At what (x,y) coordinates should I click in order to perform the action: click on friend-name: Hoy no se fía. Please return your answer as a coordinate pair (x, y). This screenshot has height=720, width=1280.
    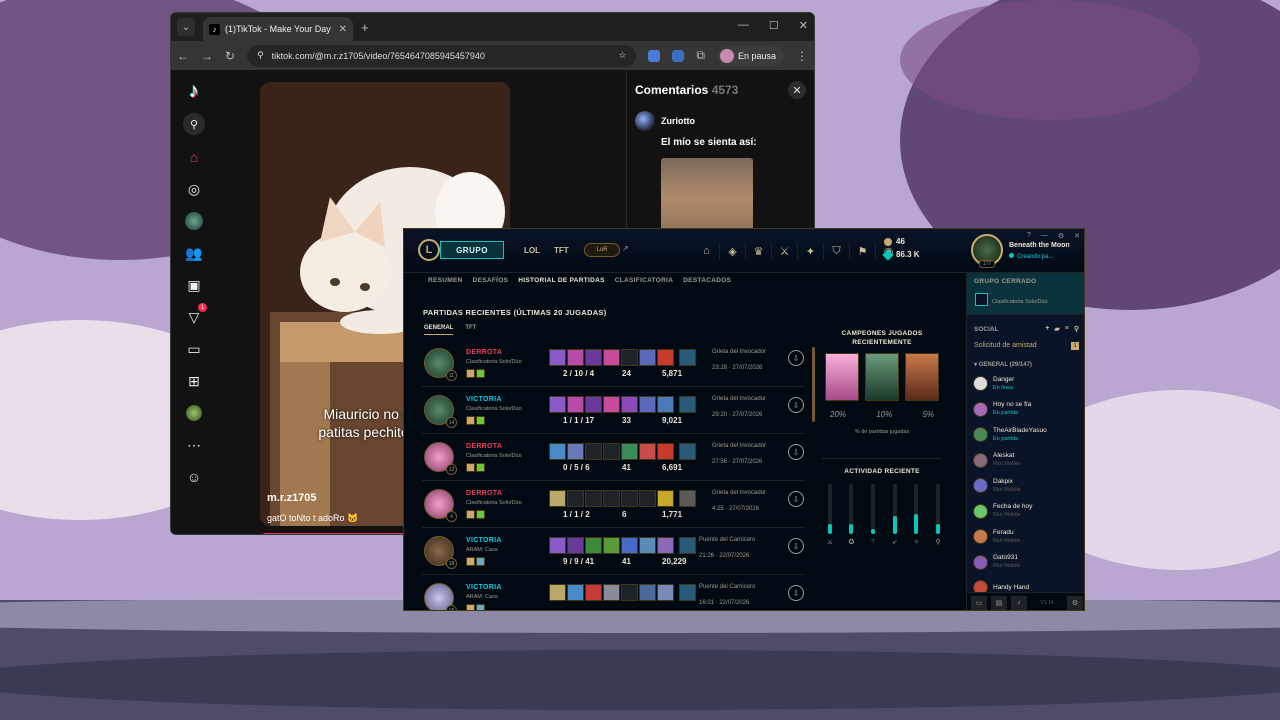
    Looking at the image, I should click on (1012, 405).